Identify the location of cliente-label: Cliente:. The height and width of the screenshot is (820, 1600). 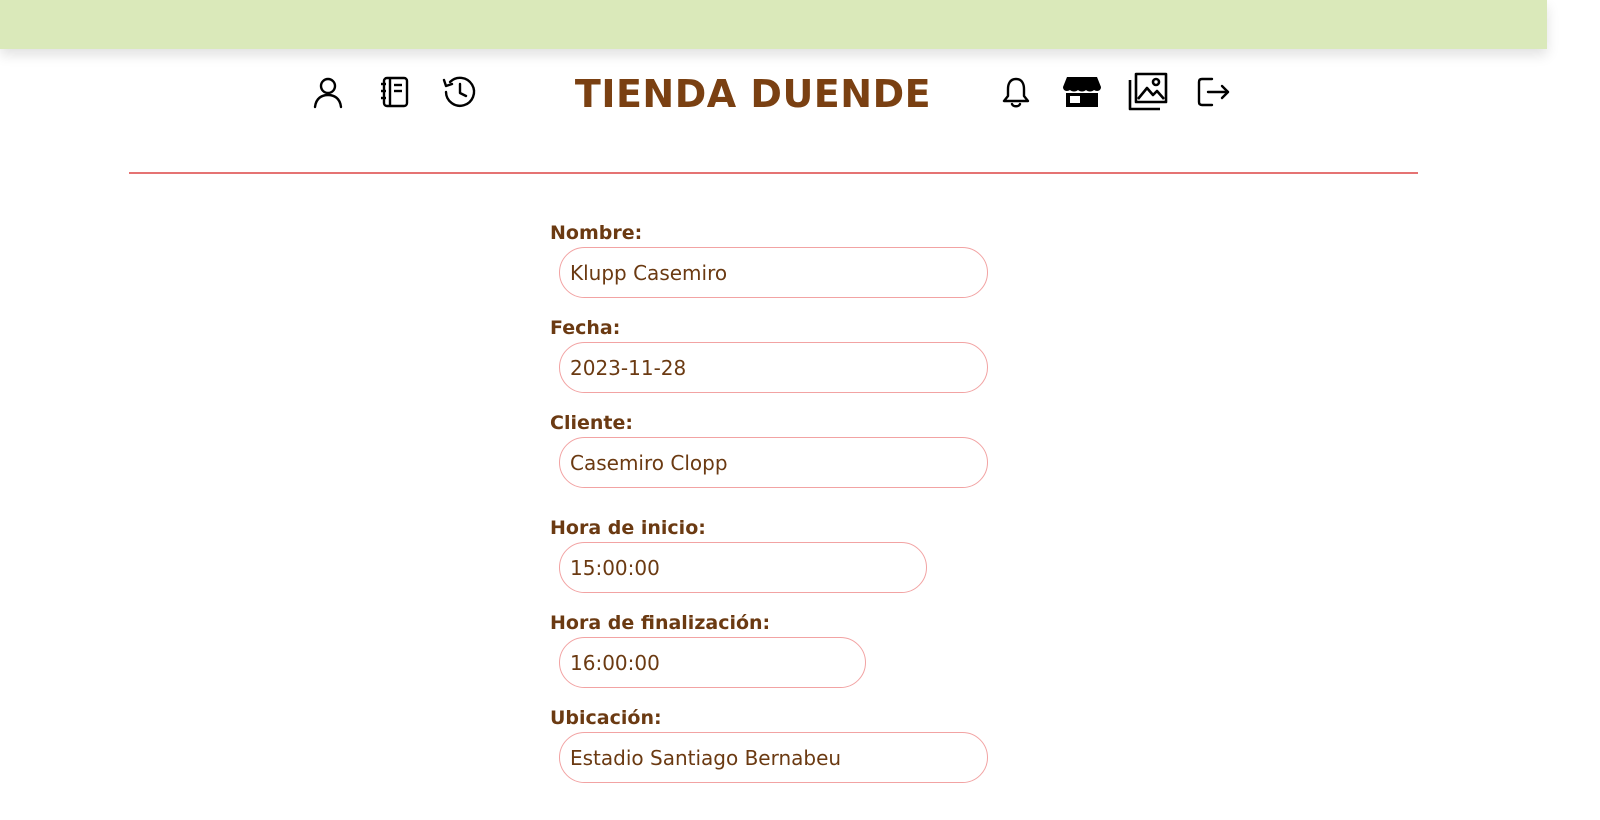
(591, 423).